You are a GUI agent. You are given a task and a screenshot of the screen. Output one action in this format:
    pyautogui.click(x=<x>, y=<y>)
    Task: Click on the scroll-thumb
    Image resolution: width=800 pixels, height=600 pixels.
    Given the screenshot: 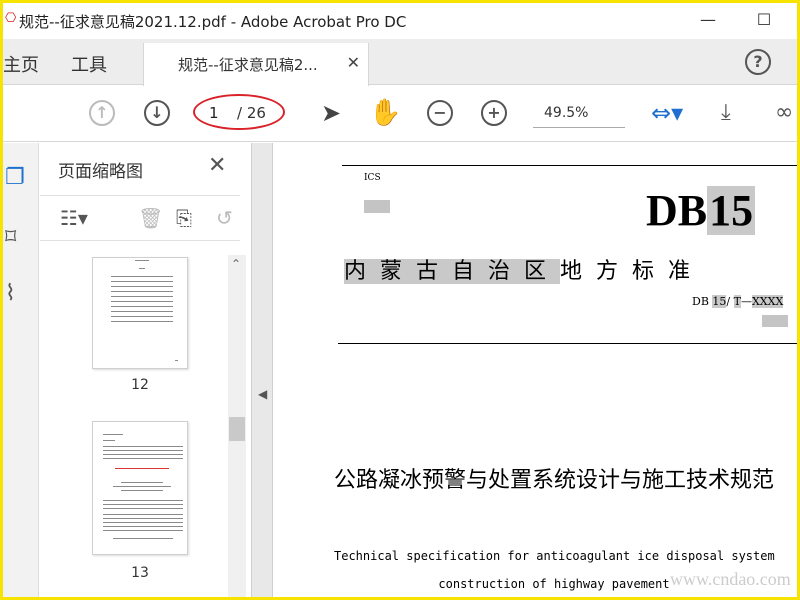 What is the action you would take?
    pyautogui.click(x=237, y=429)
    